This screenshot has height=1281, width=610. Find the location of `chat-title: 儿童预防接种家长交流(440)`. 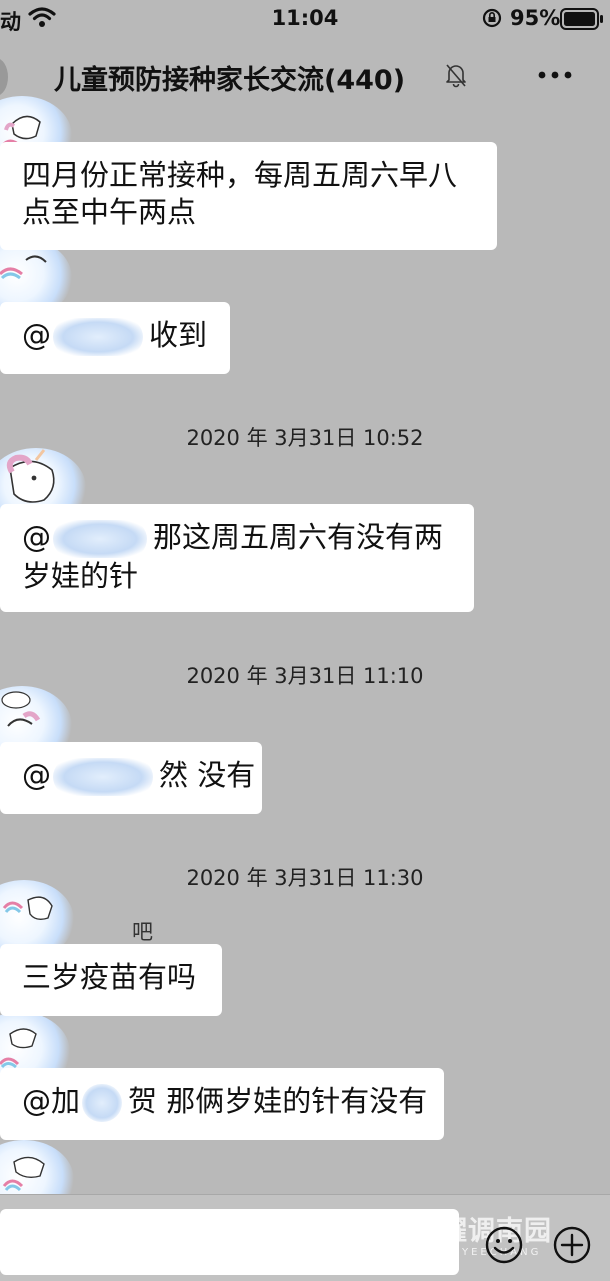

chat-title: 儿童预防接种家长交流(440) is located at coordinates (230, 80).